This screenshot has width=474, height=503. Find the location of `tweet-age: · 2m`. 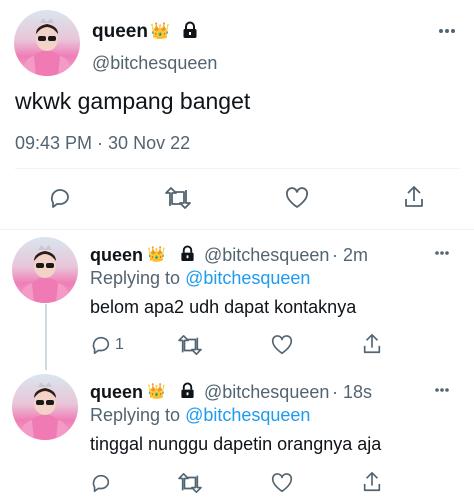

tweet-age: · 2m is located at coordinates (350, 255).